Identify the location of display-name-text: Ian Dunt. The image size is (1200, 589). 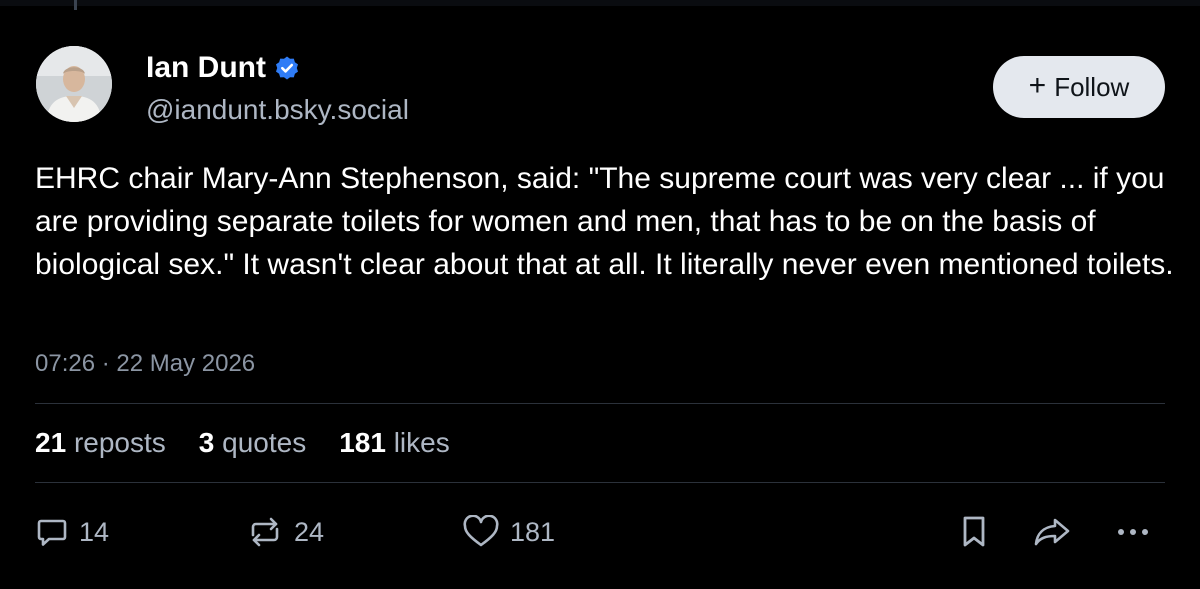
(206, 68).